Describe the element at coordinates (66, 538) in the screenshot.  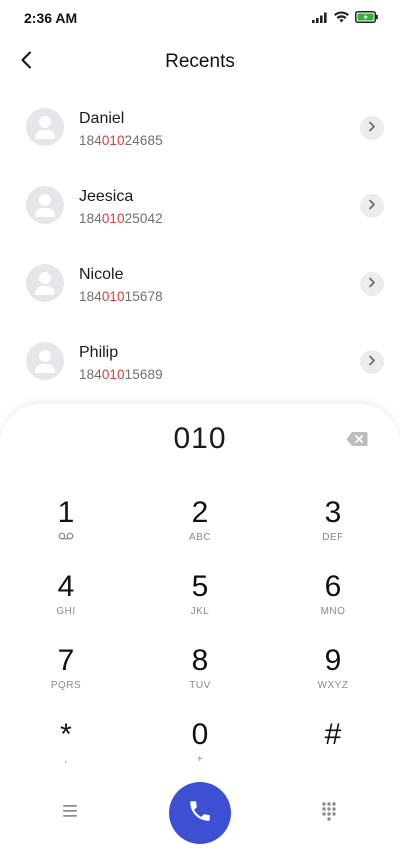
I see `voicemail-icon` at that location.